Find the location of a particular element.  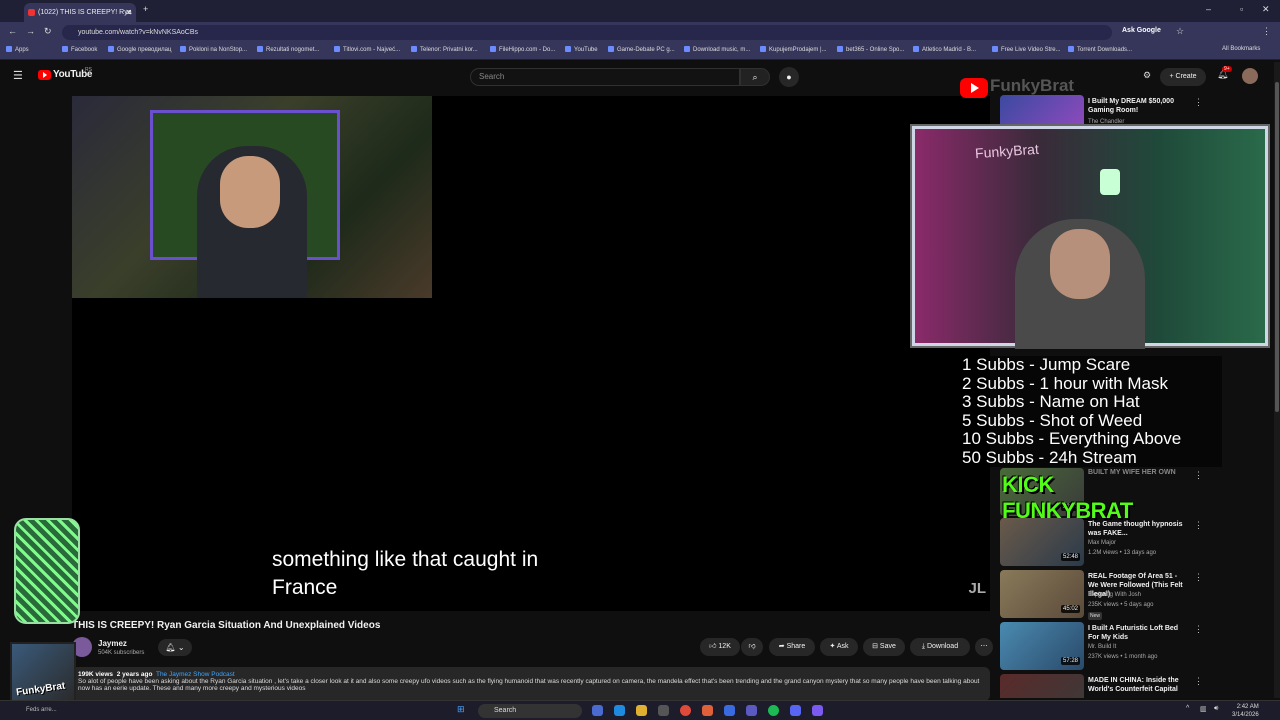

browser-tab: (1022) THIS IS CREEPY! Rya ✕ is located at coordinates (80, 12).